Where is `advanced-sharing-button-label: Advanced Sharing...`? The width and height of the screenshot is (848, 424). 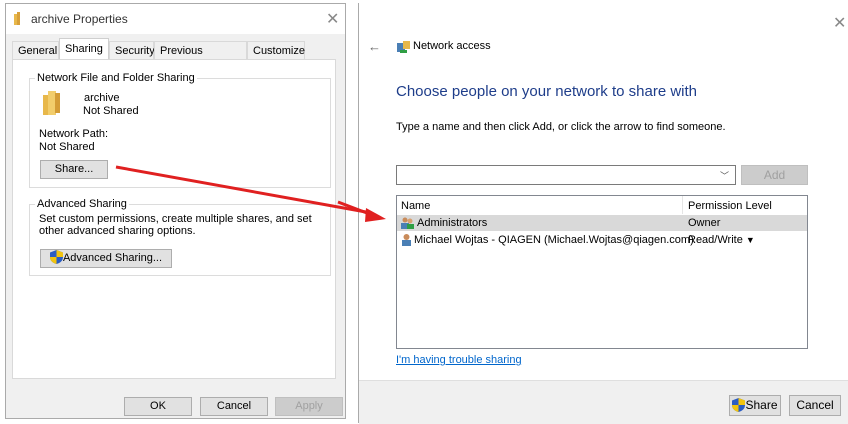 advanced-sharing-button-label: Advanced Sharing... is located at coordinates (112, 258).